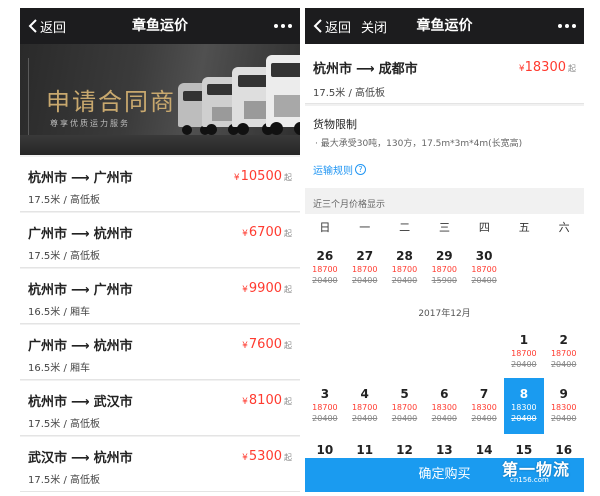 The height and width of the screenshot is (496, 600). I want to click on calendar-day: 27 18700 20400, so click(365, 267).